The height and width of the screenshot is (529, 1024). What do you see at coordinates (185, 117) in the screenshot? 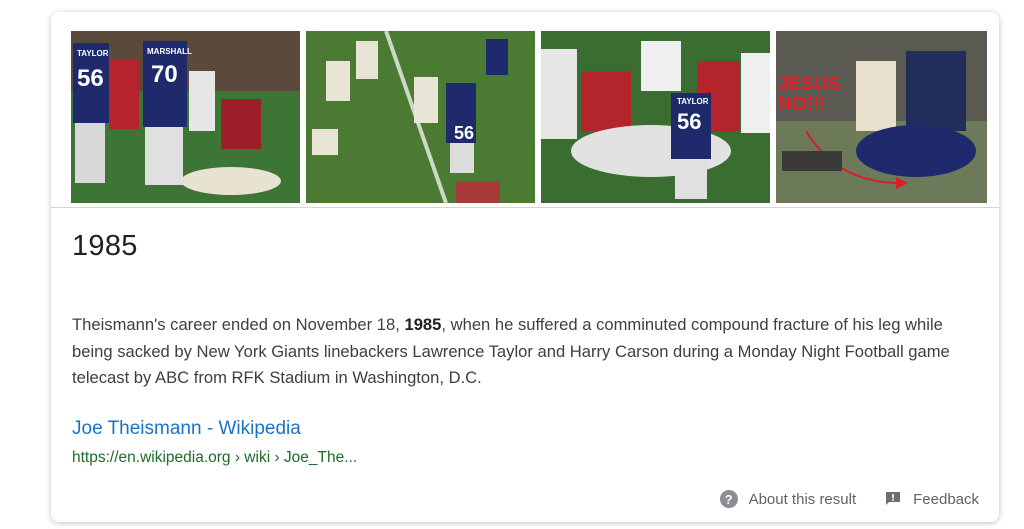
I see `result-image-1: 56 70 TAYLOR MARSHALL` at bounding box center [185, 117].